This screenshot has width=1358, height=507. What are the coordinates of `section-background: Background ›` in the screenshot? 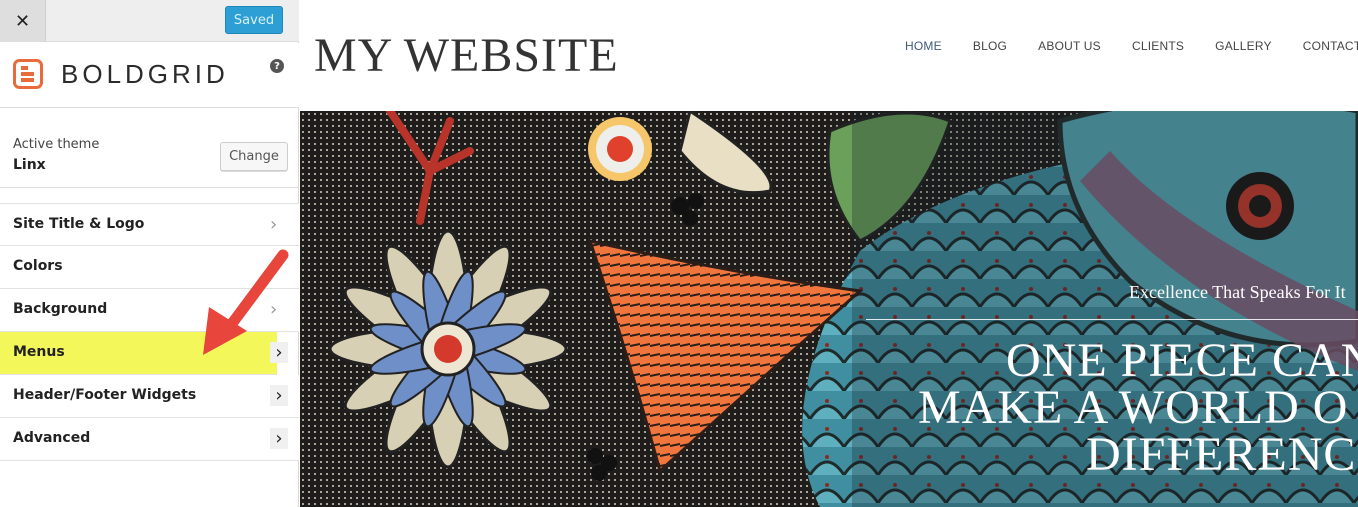 It's located at (149, 310).